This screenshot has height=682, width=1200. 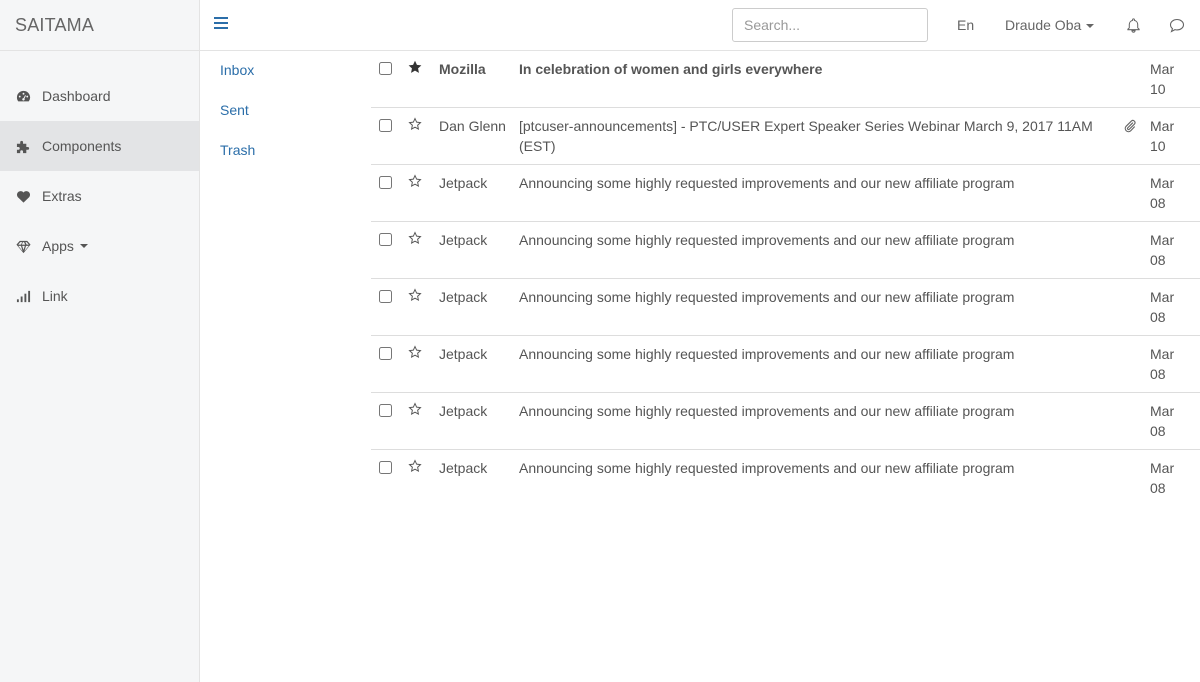 I want to click on top-navbar: En Draude Oba, so click(x=700, y=25).